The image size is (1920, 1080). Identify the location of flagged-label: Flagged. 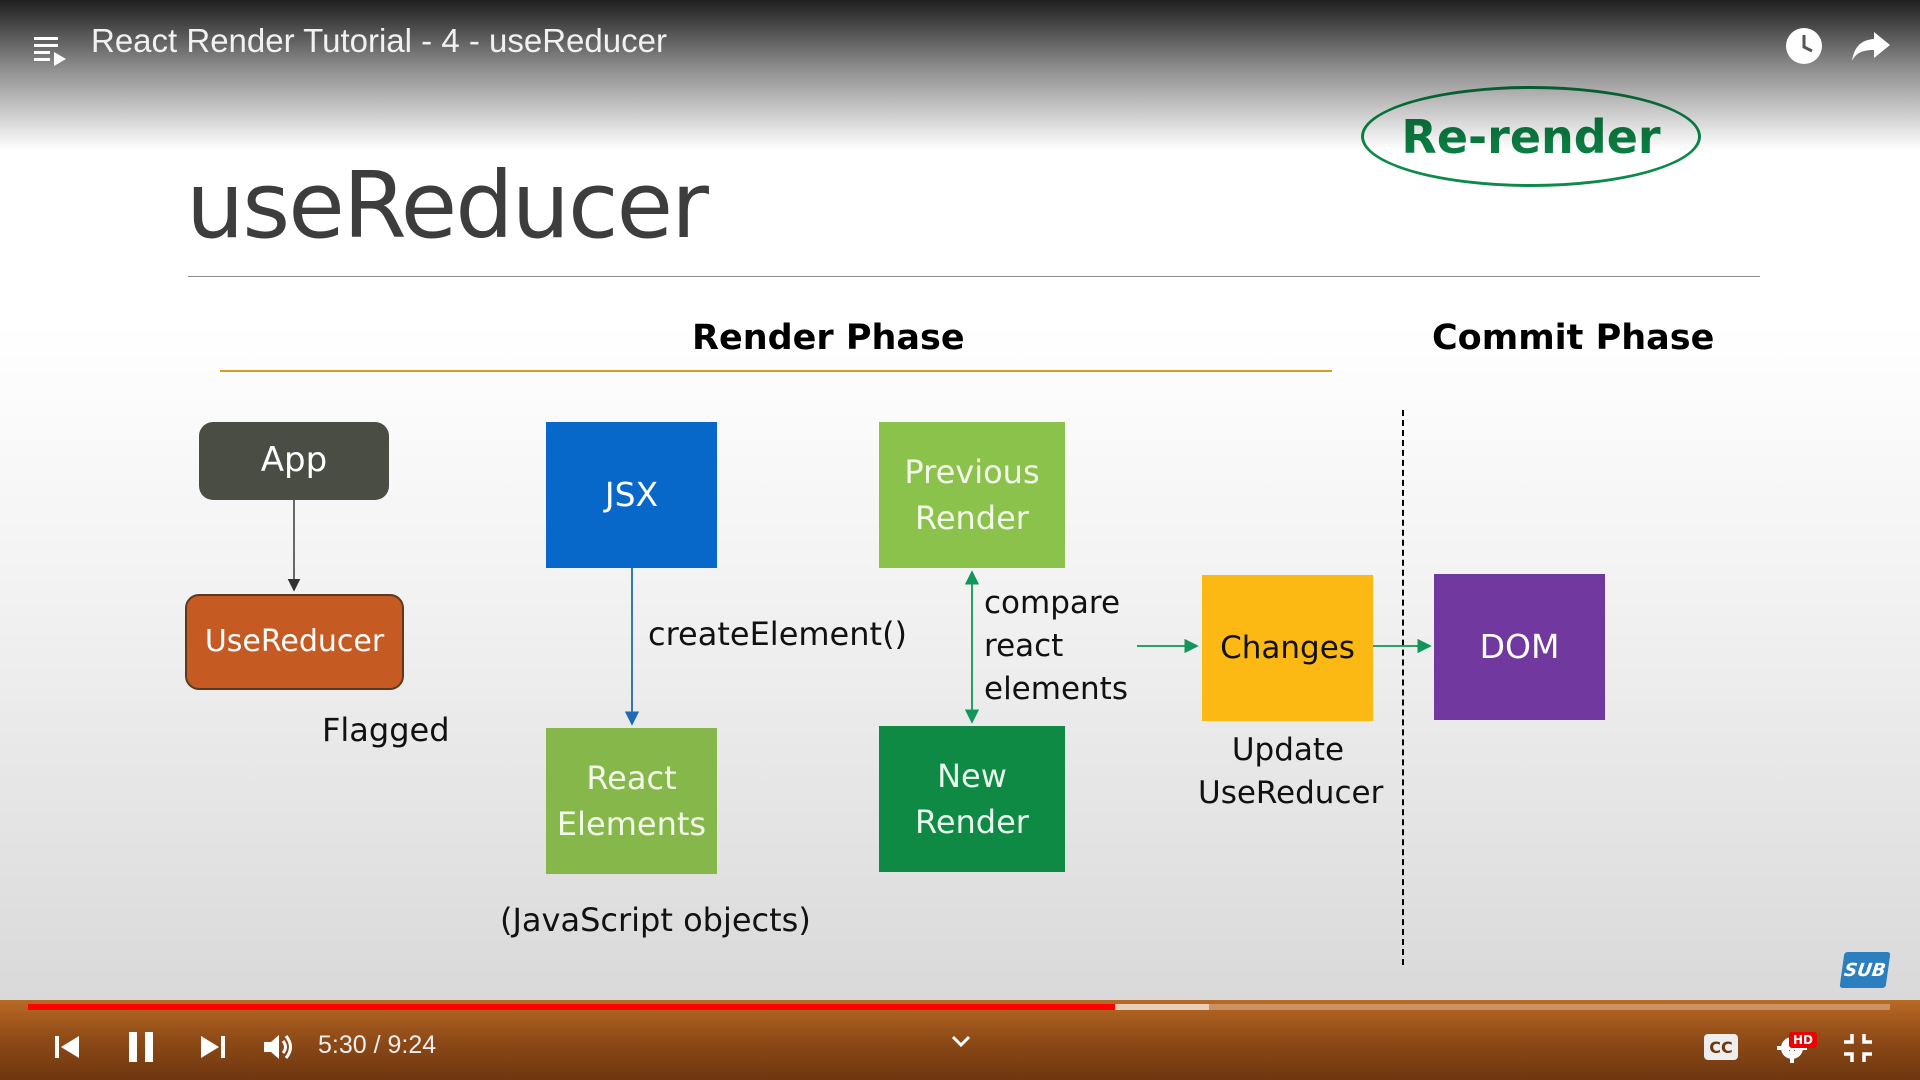
(386, 730).